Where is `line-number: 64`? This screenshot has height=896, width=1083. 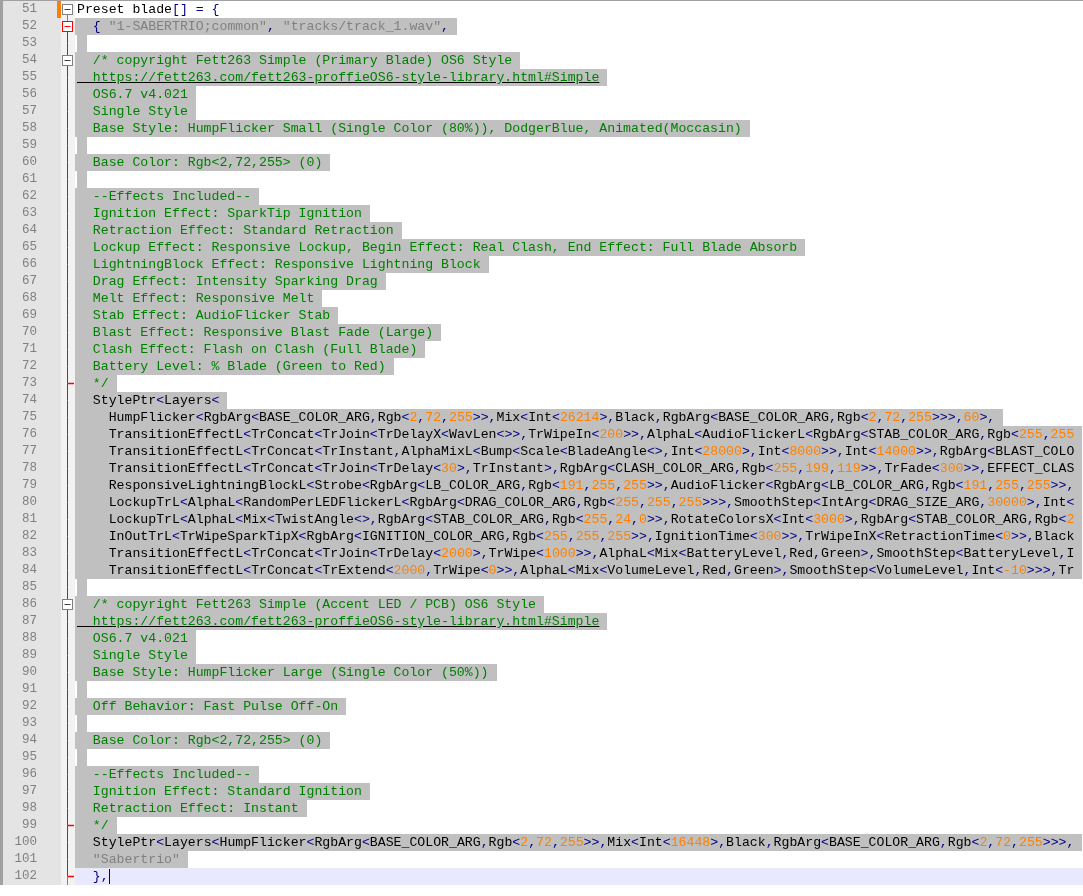 line-number: 64 is located at coordinates (29, 230).